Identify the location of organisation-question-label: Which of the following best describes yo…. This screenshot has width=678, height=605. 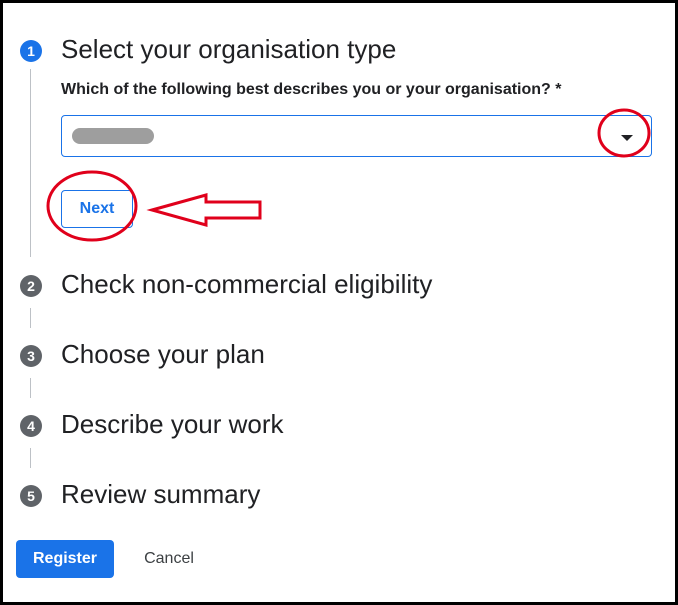
(311, 89).